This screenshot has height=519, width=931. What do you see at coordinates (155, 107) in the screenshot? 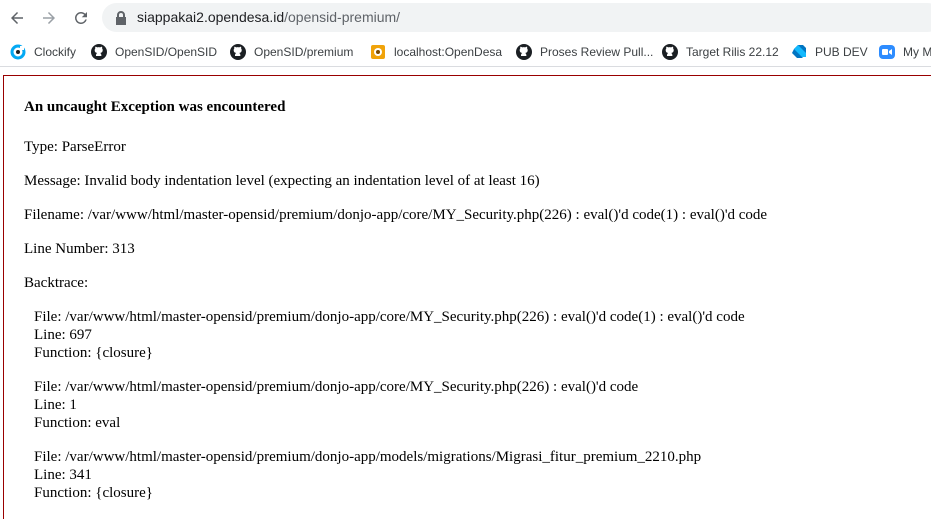
I see `error-title: An uncaught Exception was encountered` at bounding box center [155, 107].